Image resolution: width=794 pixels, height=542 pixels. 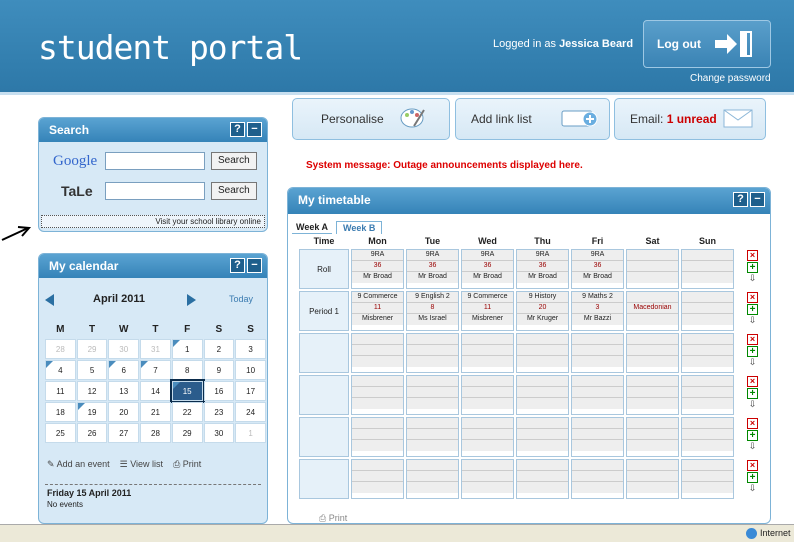 What do you see at coordinates (250, 370) in the screenshot?
I see `calendar-day: 10` at bounding box center [250, 370].